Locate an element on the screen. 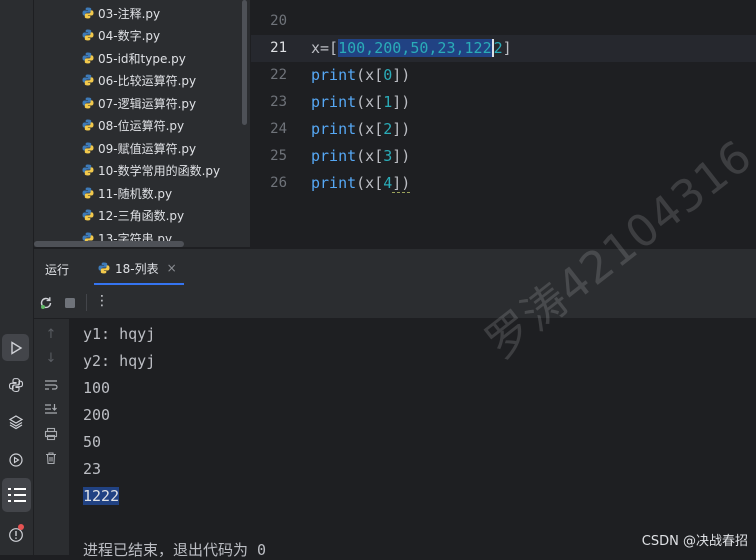 The height and width of the screenshot is (560, 756). console-line: 23 is located at coordinates (92, 469).